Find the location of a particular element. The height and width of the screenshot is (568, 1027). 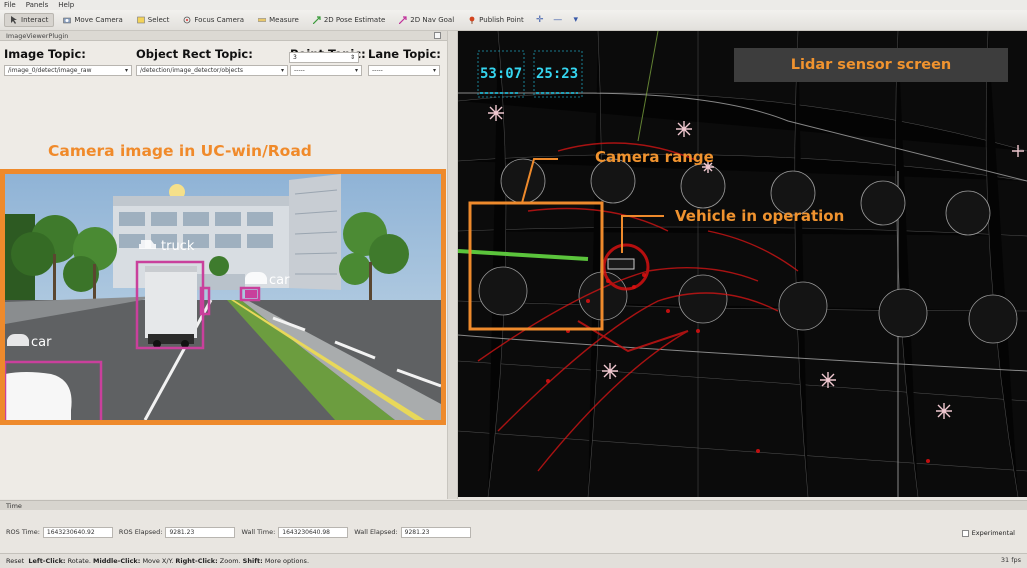

ros-time-field: ROS Time: 1643230640.92 is located at coordinates (59, 532).